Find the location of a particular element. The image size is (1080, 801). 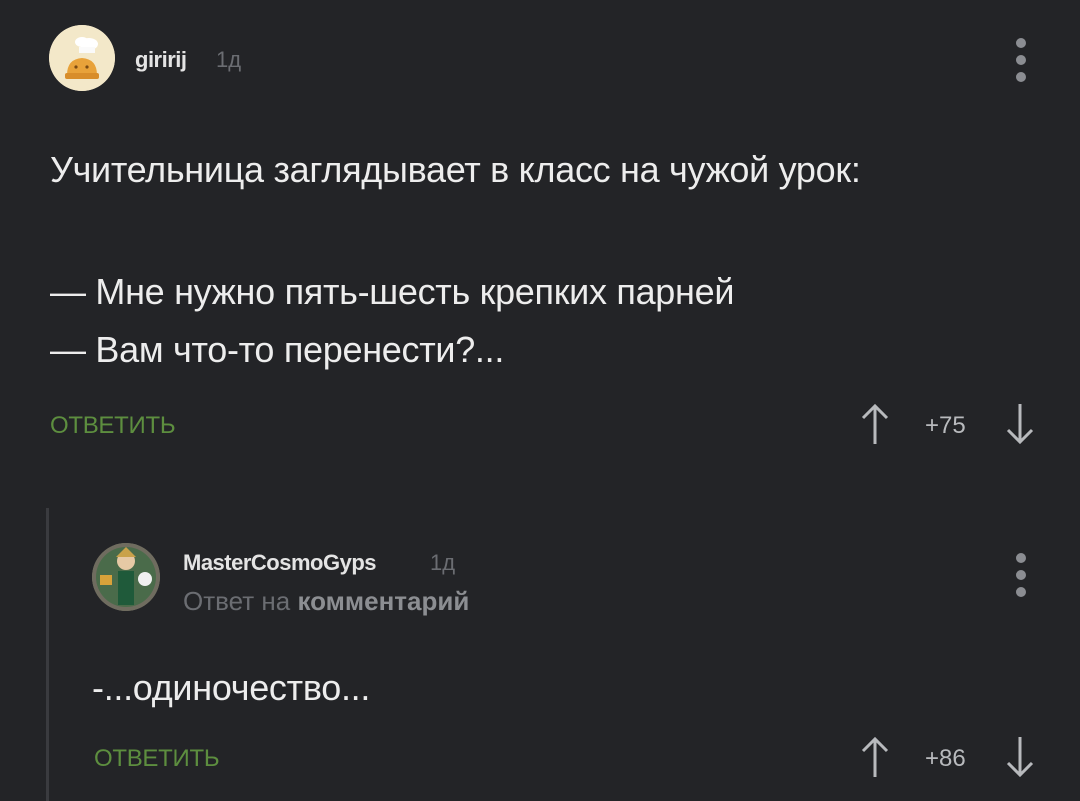

vote-score: +75 is located at coordinates (945, 425).